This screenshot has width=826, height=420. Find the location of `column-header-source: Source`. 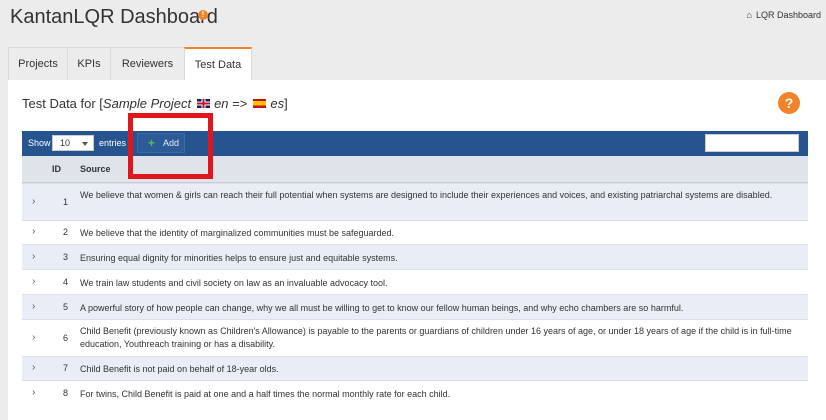

column-header-source: Source is located at coordinates (95, 169).